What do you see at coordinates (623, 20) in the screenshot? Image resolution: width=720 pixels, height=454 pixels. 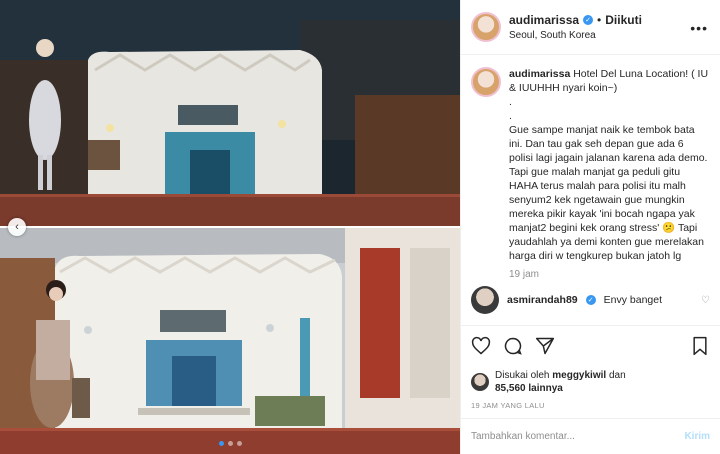 I see `follow-button: Diikuti` at bounding box center [623, 20].